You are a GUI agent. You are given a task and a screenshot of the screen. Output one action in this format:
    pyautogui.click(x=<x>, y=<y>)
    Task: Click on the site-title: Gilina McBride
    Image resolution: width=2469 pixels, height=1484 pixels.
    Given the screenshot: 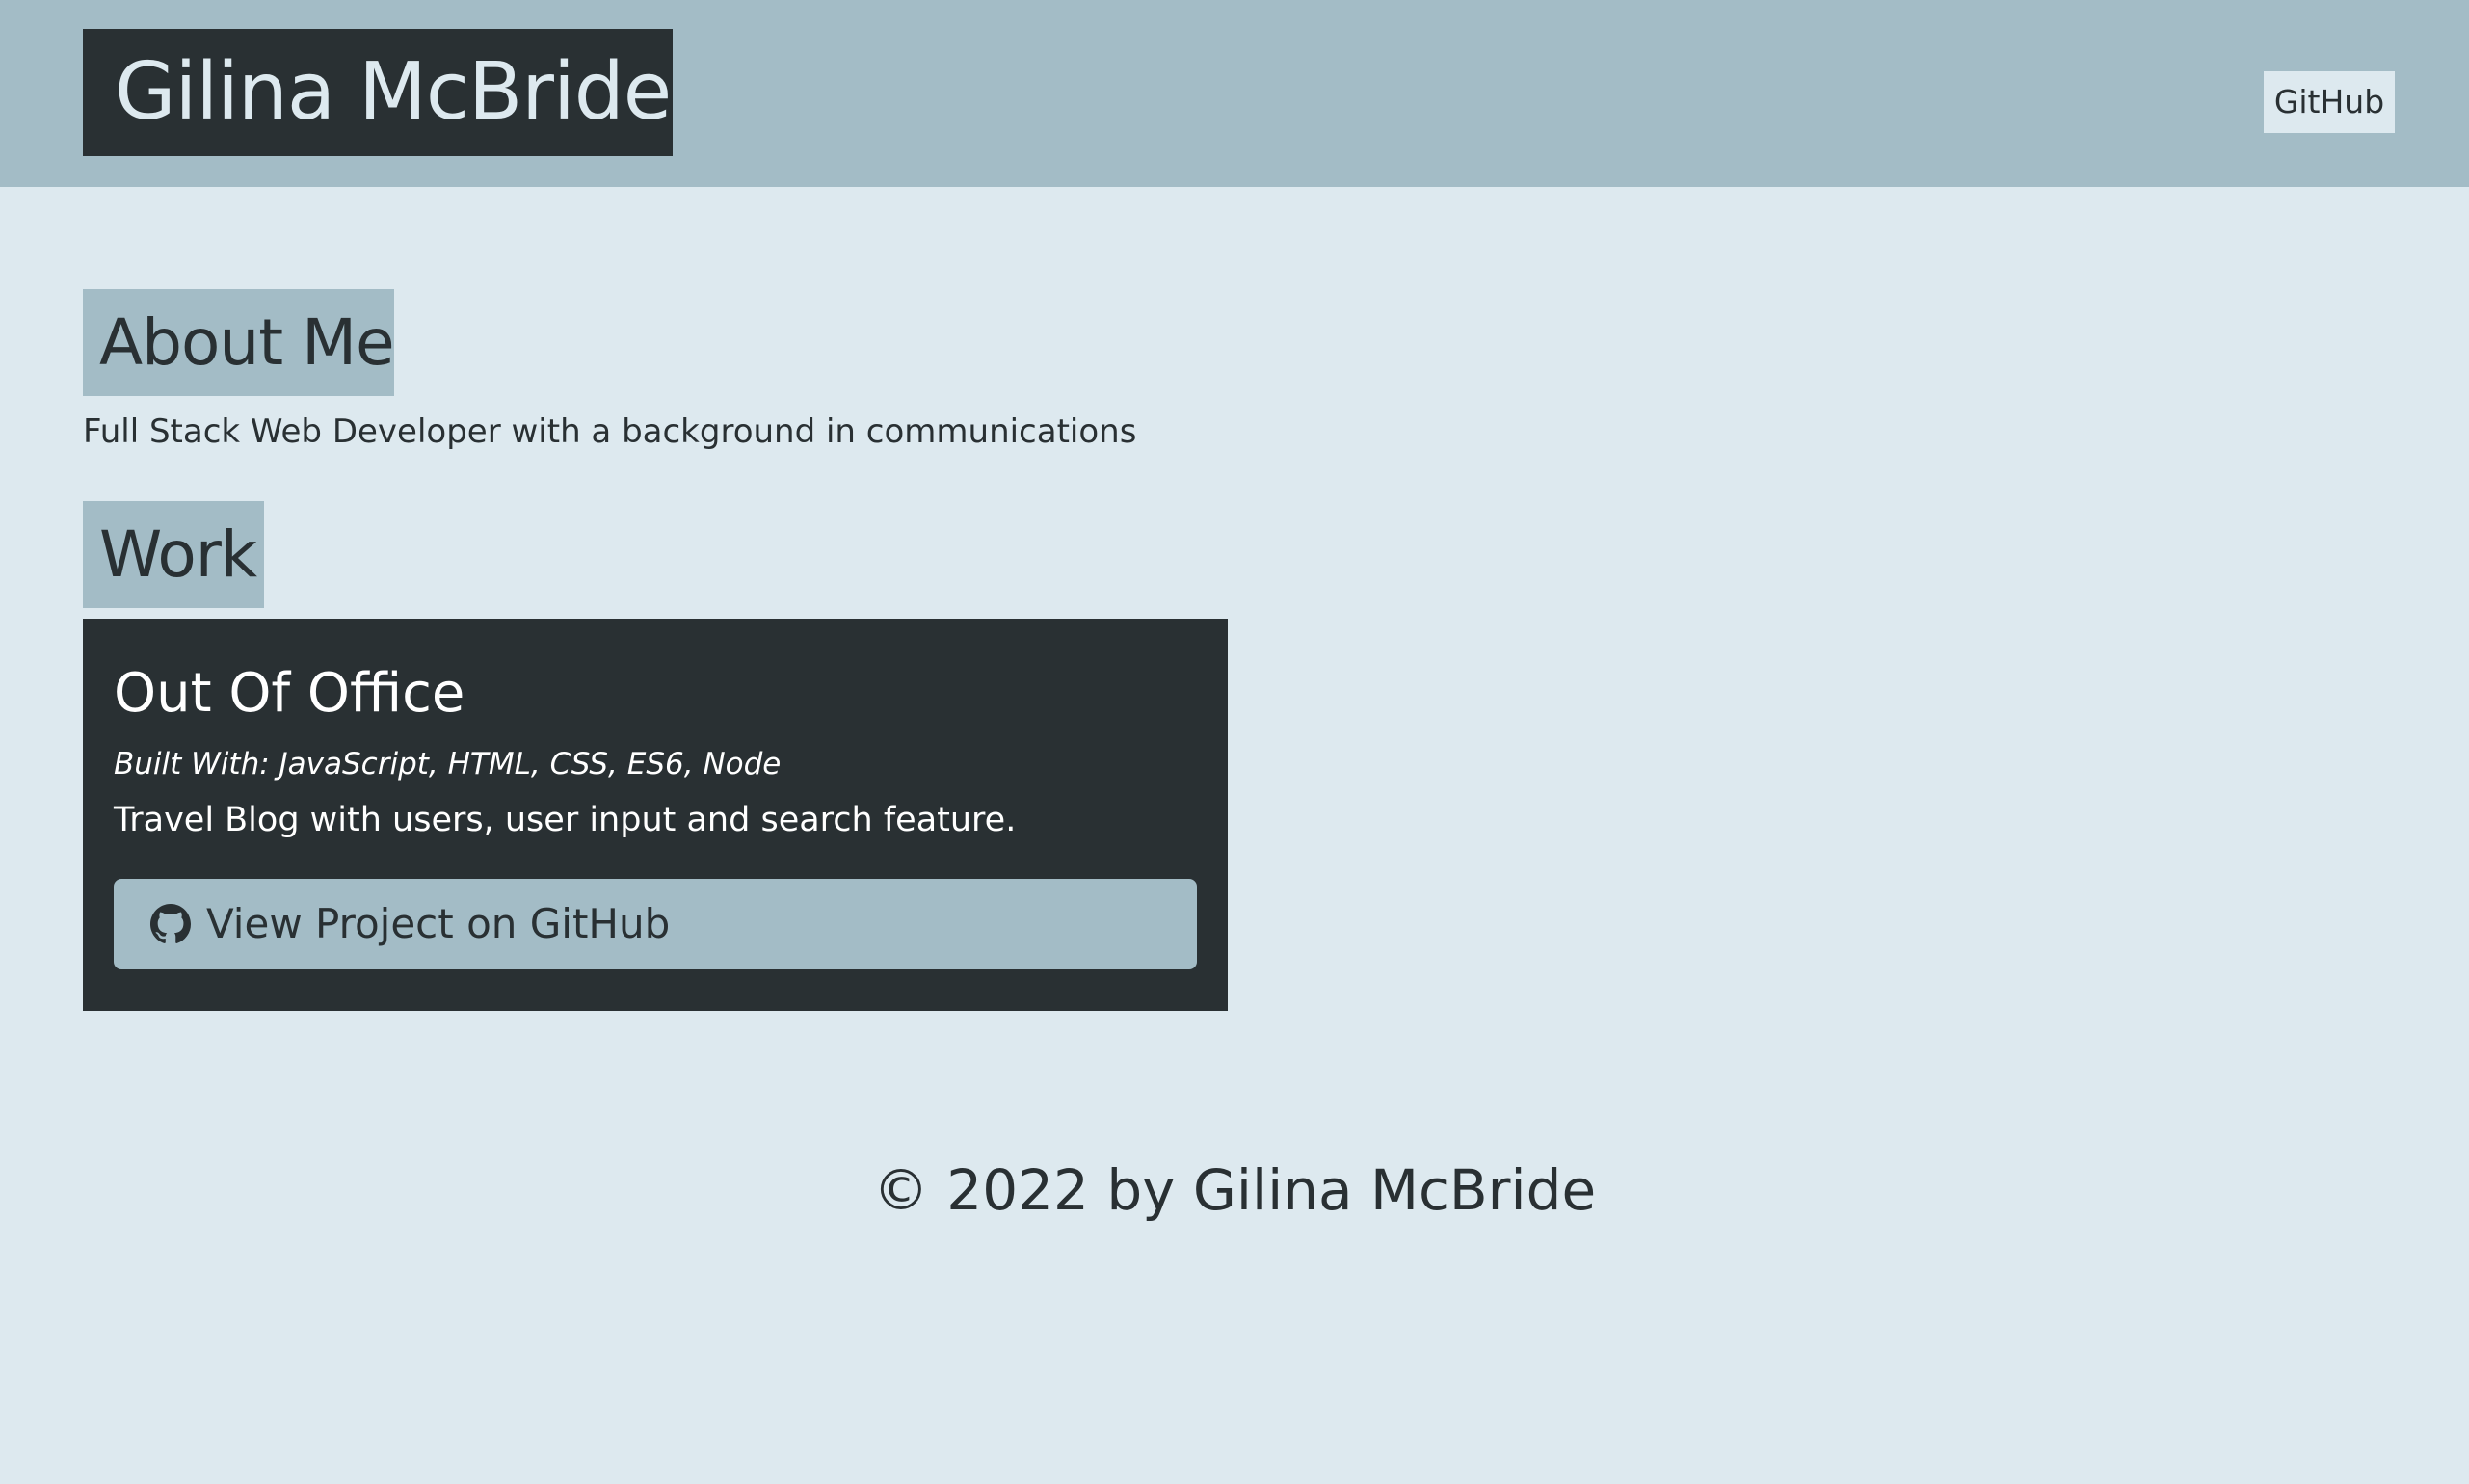 What is the action you would take?
    pyautogui.click(x=393, y=92)
    